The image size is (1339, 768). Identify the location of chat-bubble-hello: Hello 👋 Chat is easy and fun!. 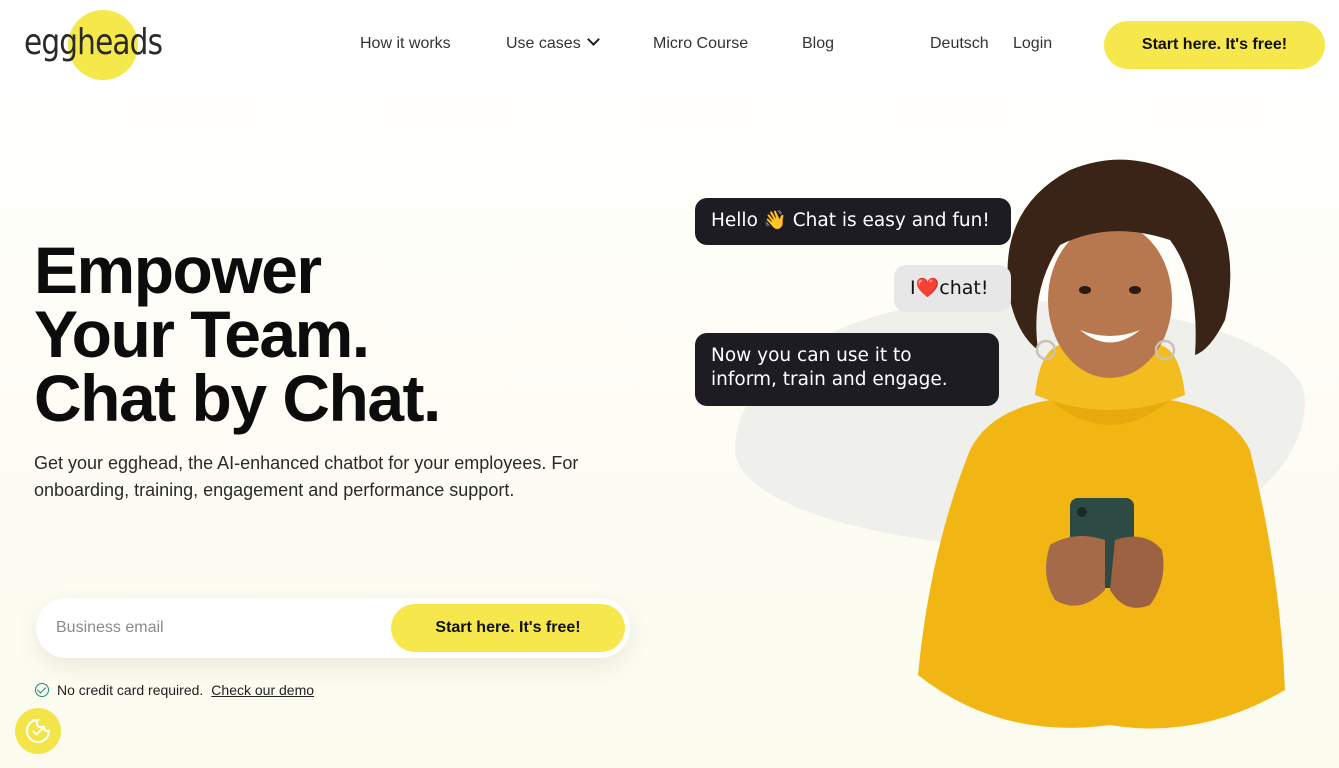
(853, 221).